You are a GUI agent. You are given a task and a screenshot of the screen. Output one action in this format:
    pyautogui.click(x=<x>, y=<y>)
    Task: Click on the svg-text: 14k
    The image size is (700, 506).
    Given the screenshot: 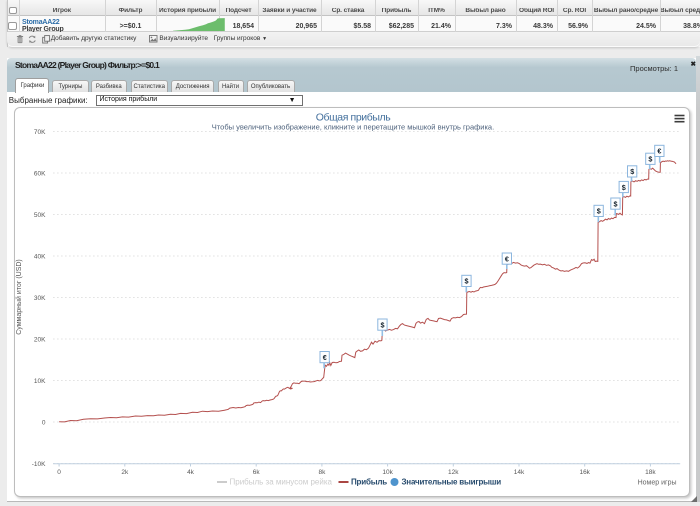 What is the action you would take?
    pyautogui.click(x=518, y=472)
    